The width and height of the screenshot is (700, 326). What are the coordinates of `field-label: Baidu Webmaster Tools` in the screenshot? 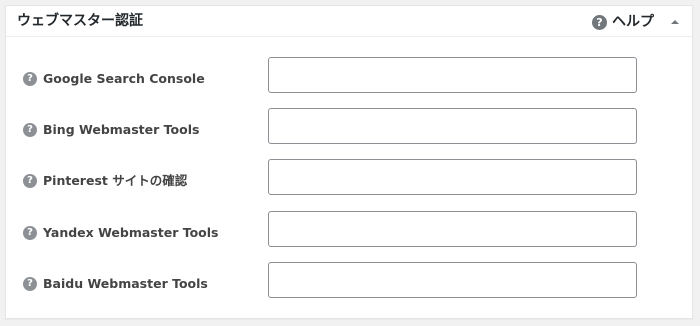 It's located at (125, 283).